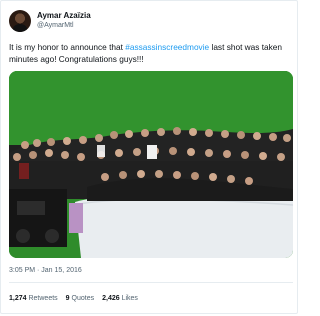 This screenshot has height=316, width=320. I want to click on quotes-count: 9, so click(67, 298).